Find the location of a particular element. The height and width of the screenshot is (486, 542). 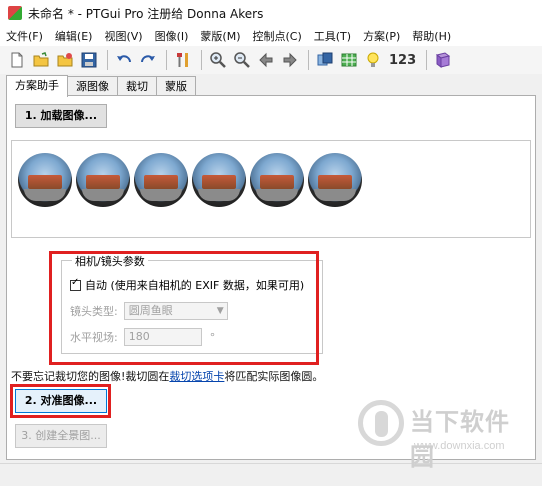

arrow-left-icon is located at coordinates (266, 60).